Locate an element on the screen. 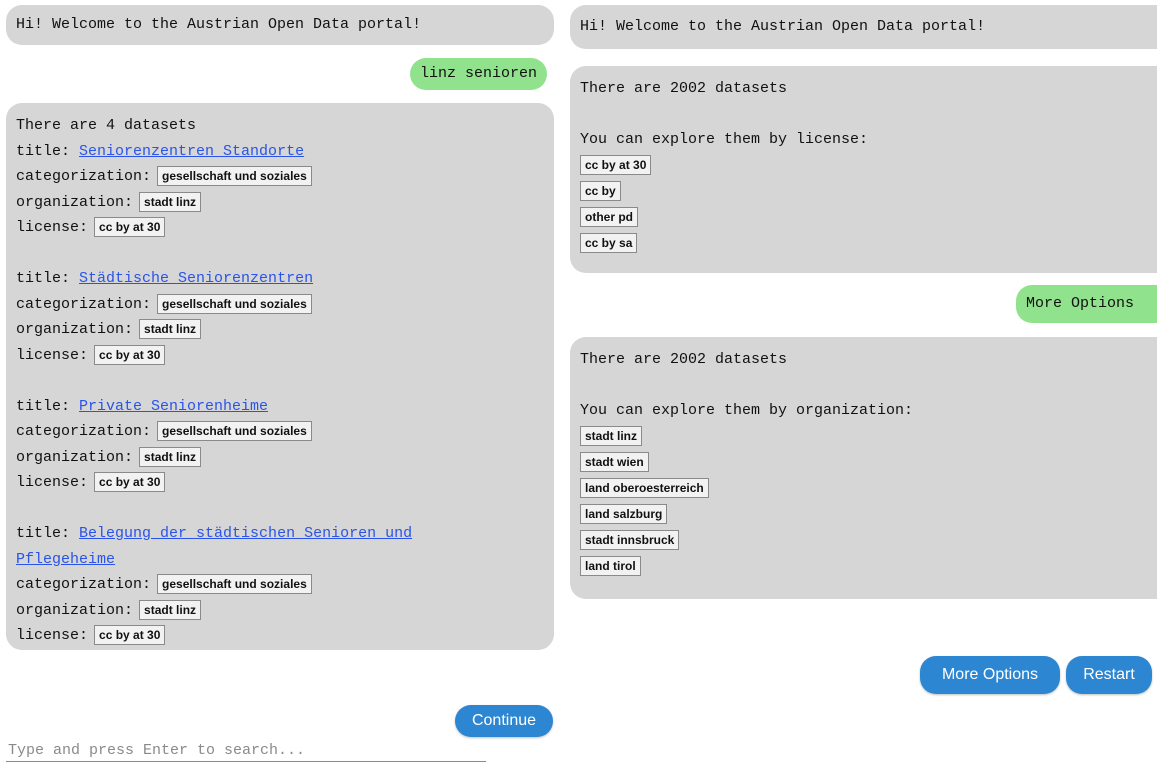  user-query-bubble: linz senioren is located at coordinates (479, 74).